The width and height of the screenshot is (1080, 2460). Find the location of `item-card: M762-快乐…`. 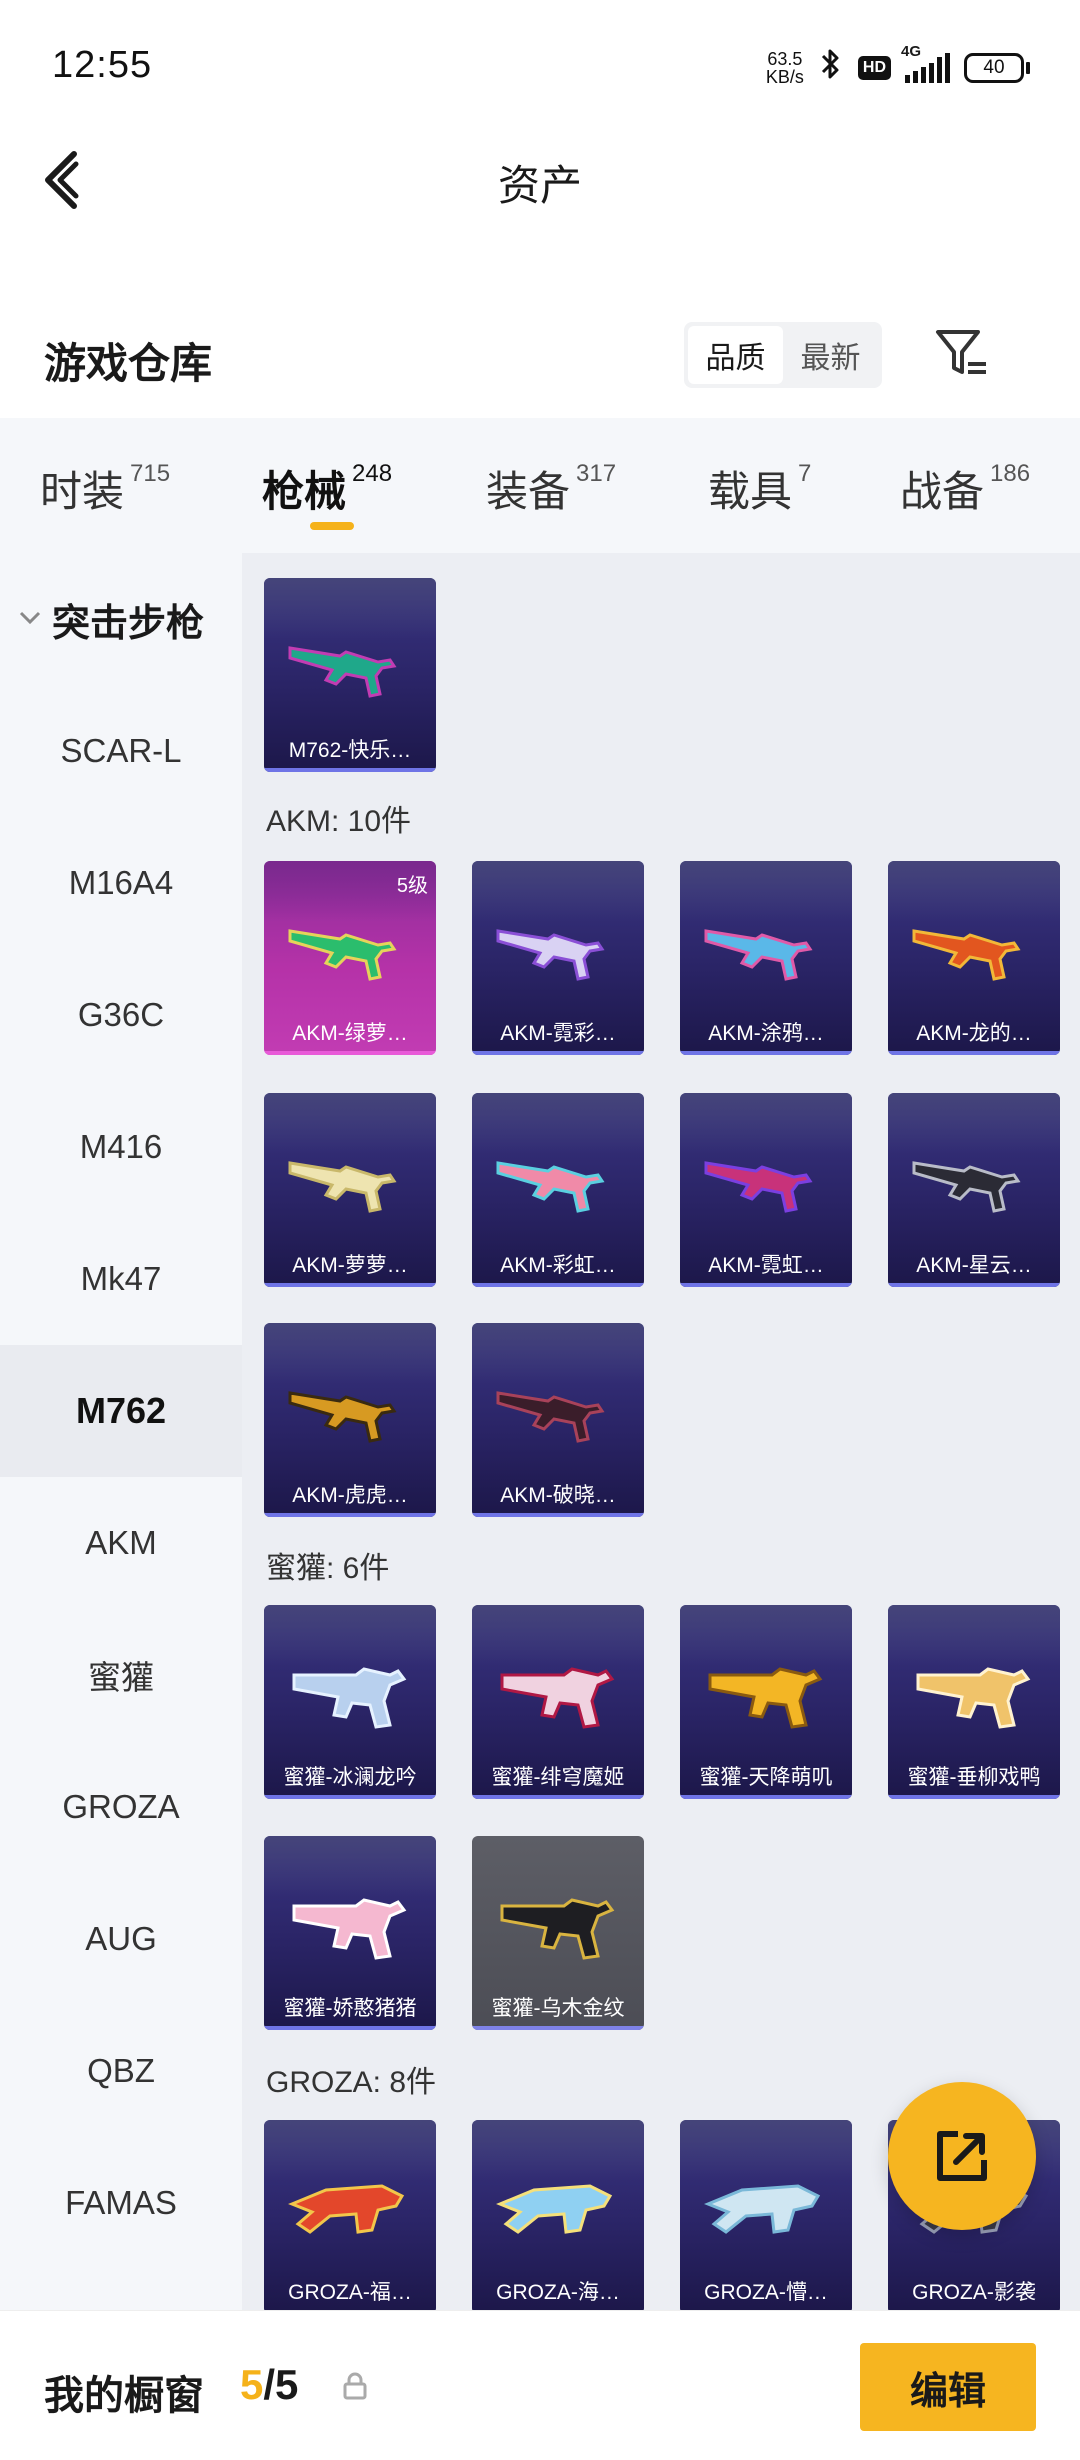

item-card: M762-快乐… is located at coordinates (350, 675).